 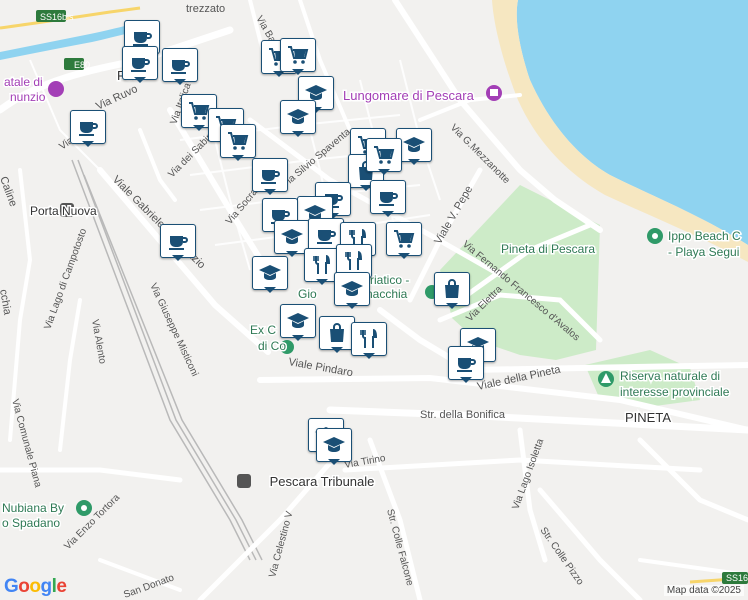 What do you see at coordinates (704, 236) in the screenshot?
I see `place-label: Ippo Beach C` at bounding box center [704, 236].